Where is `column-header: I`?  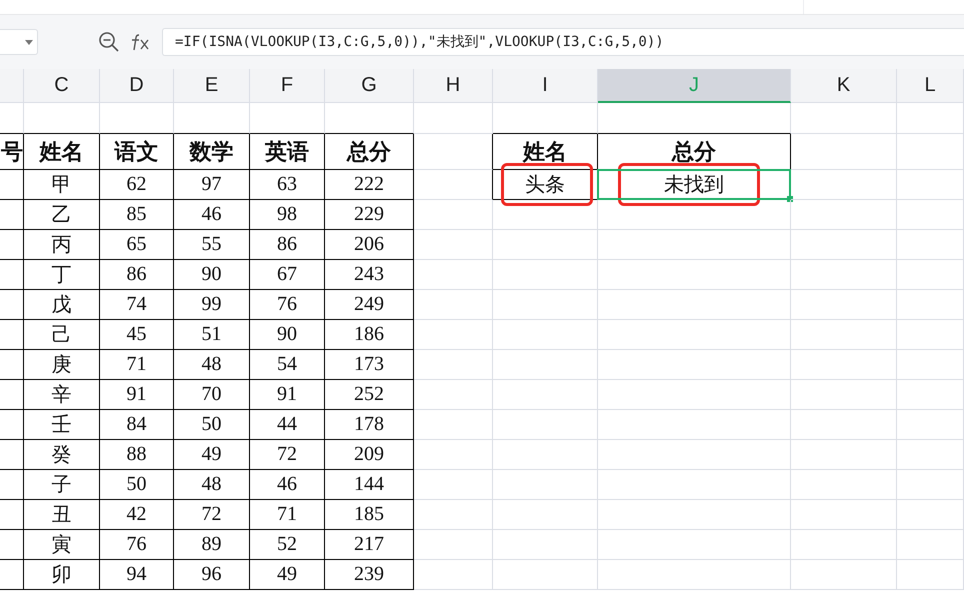 column-header: I is located at coordinates (545, 86).